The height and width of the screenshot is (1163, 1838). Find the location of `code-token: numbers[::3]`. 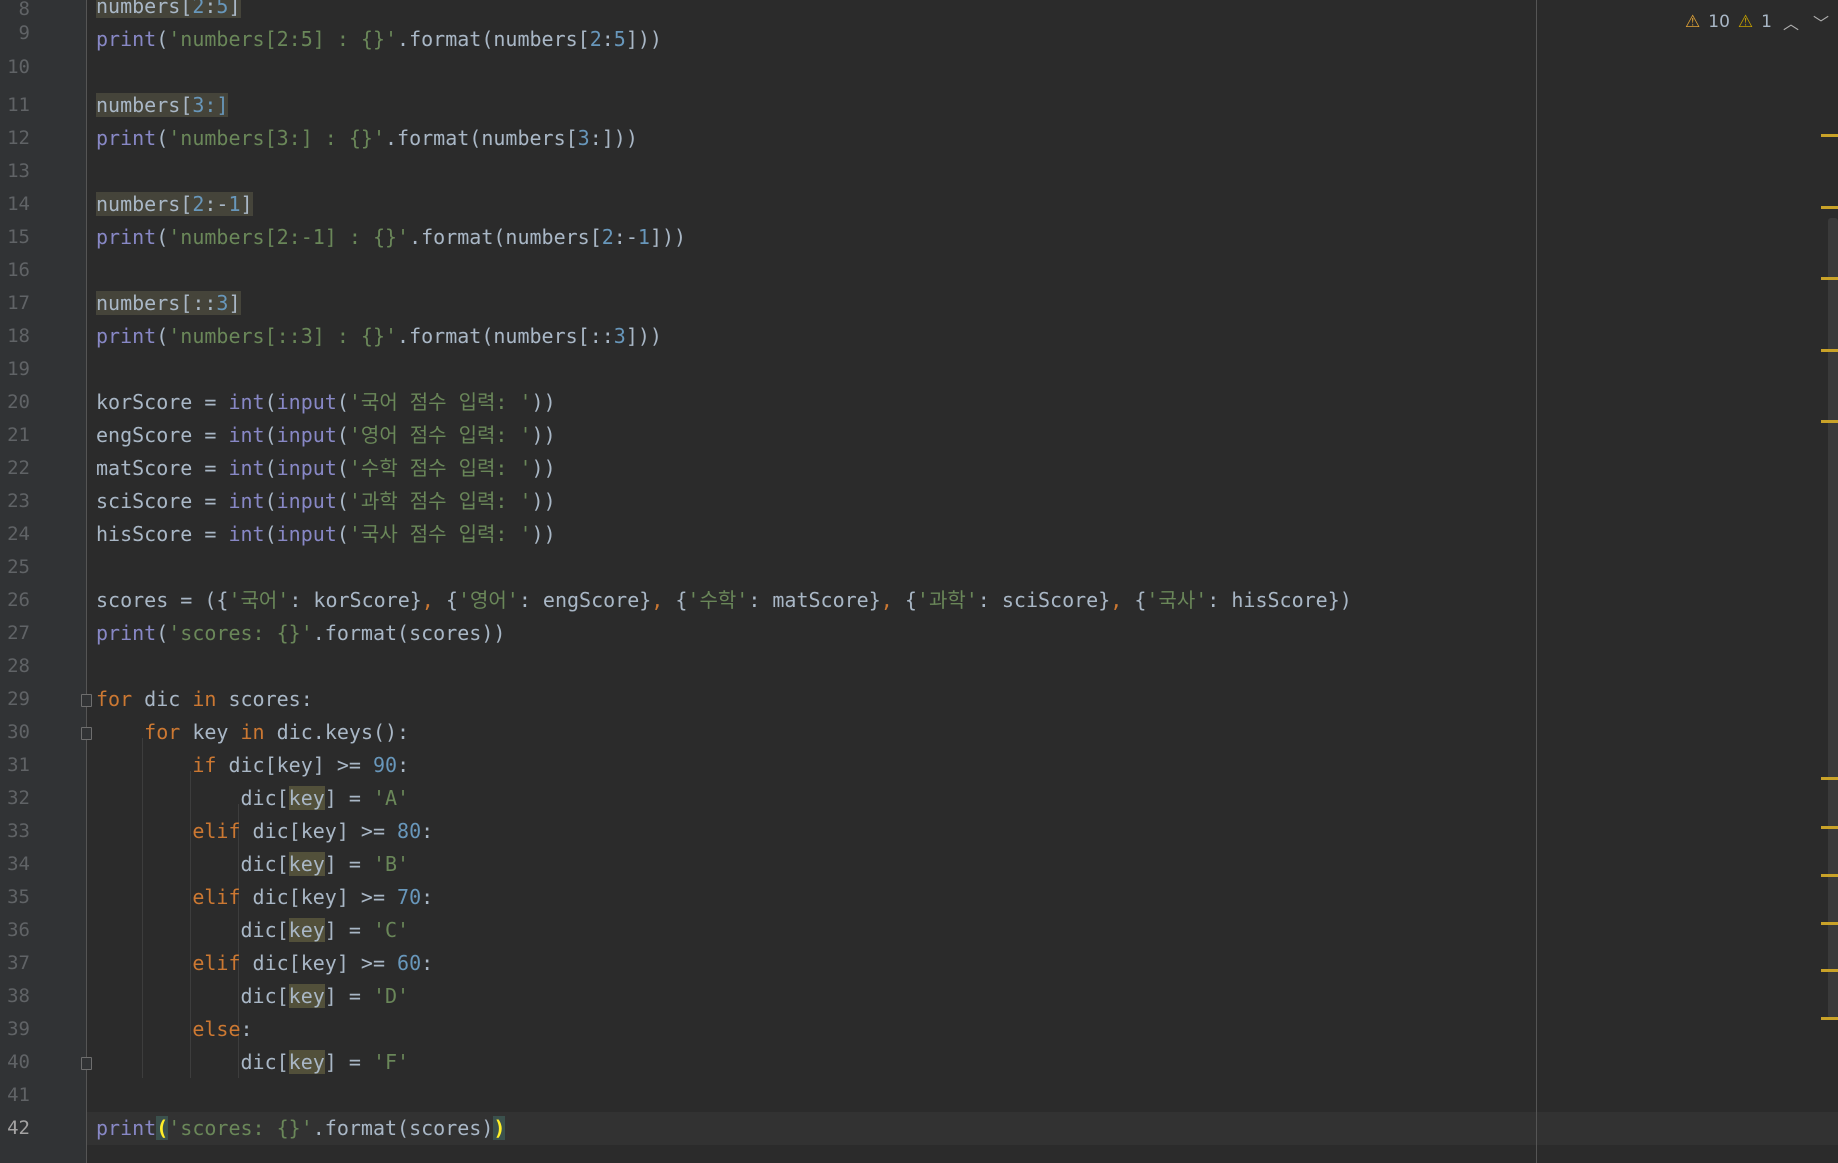

code-token: numbers[::3] is located at coordinates (168, 303).